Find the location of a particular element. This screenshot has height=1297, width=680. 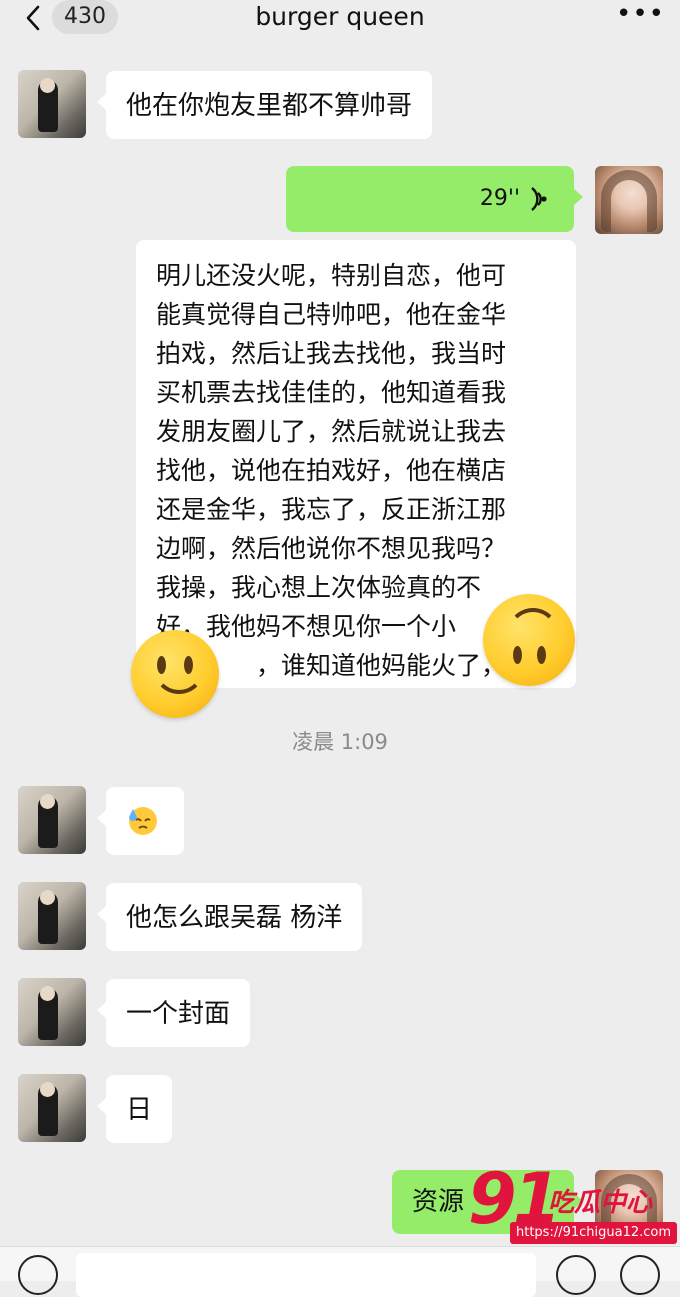

message-timestamp: 凌晨 1:09 is located at coordinates (340, 742).